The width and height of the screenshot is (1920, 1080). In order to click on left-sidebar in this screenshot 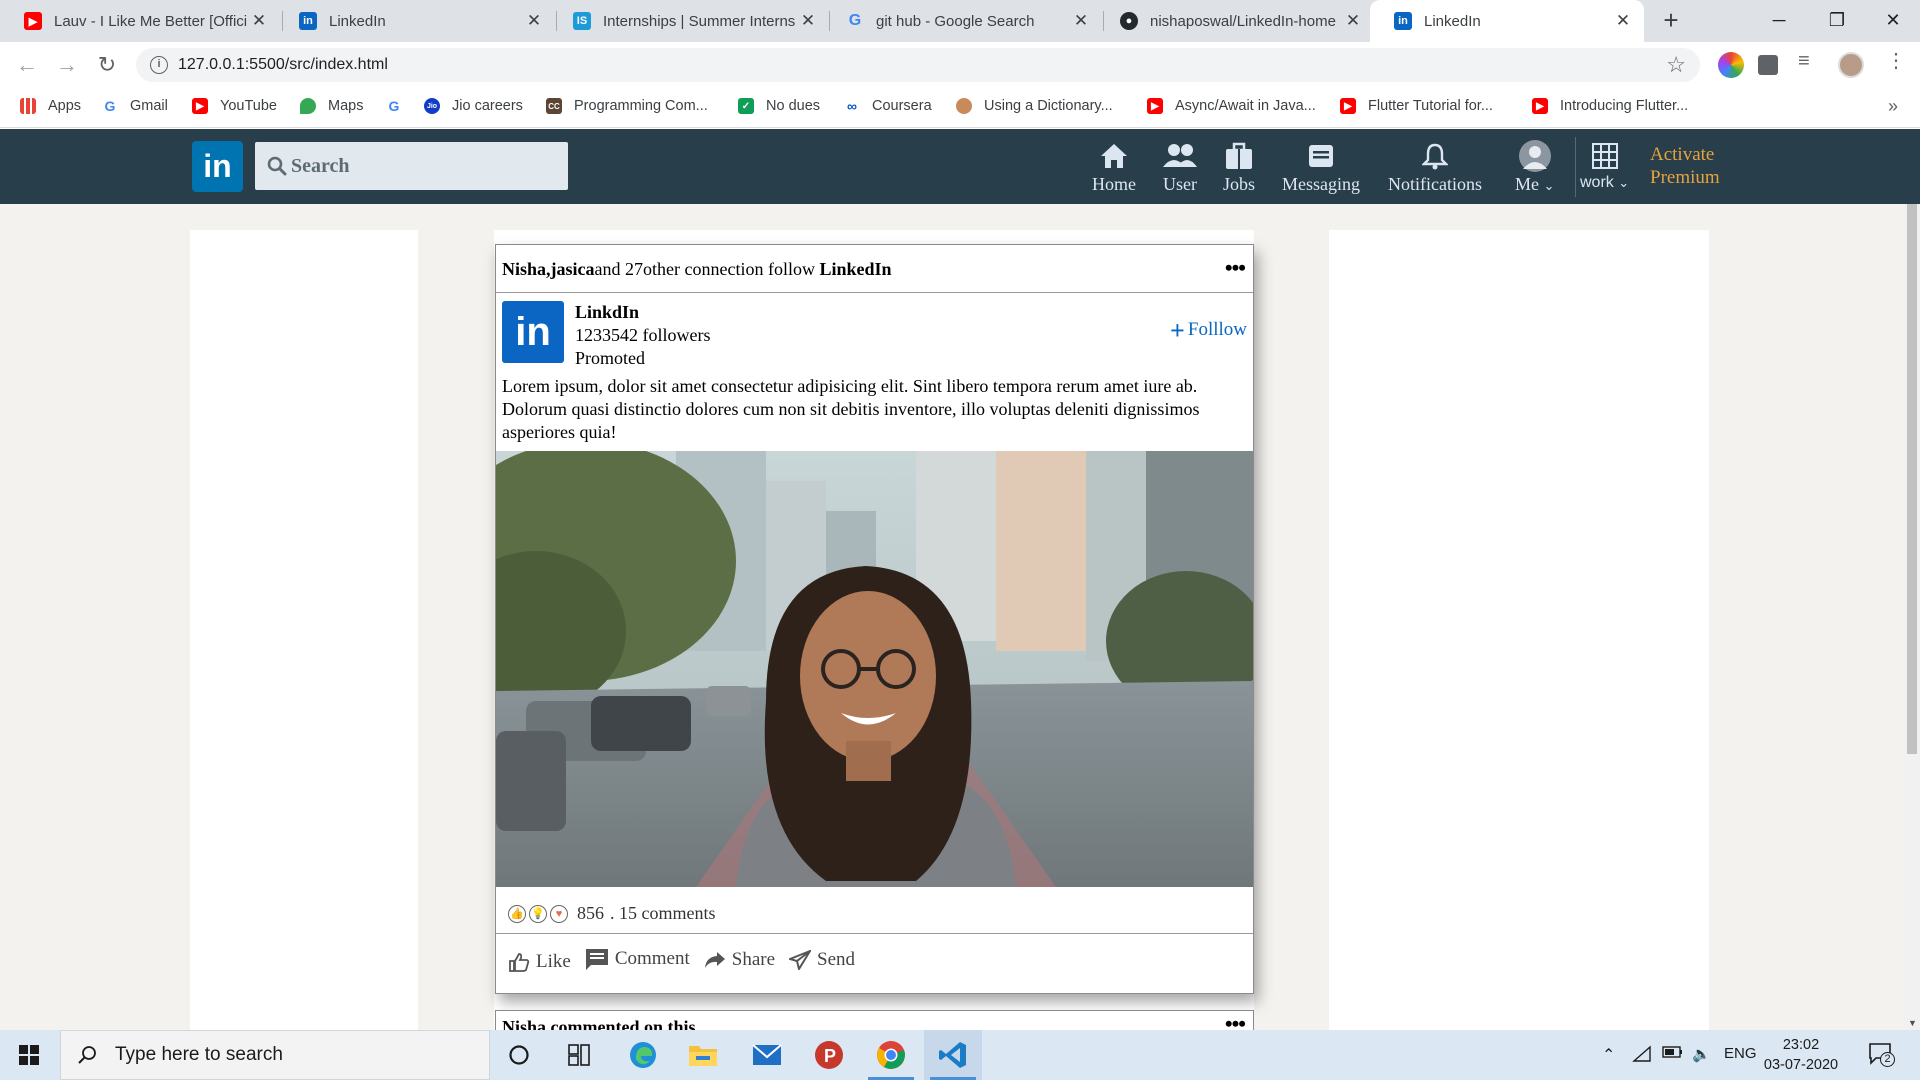, I will do `click(304, 630)`.